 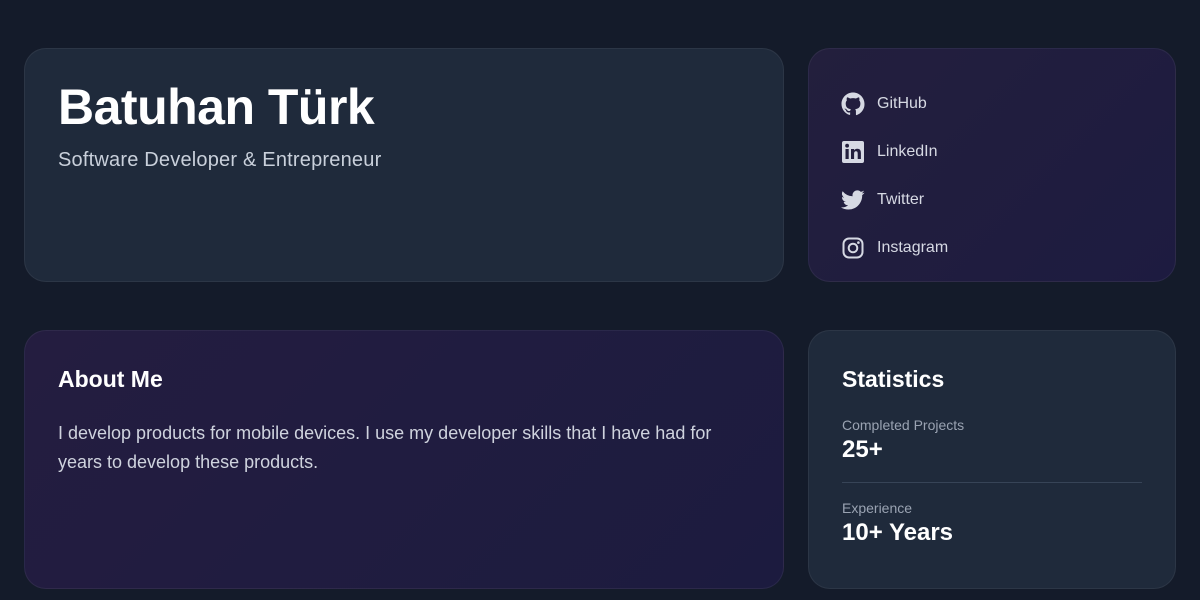 What do you see at coordinates (992, 200) in the screenshot?
I see `social-link-twitter: Twitter` at bounding box center [992, 200].